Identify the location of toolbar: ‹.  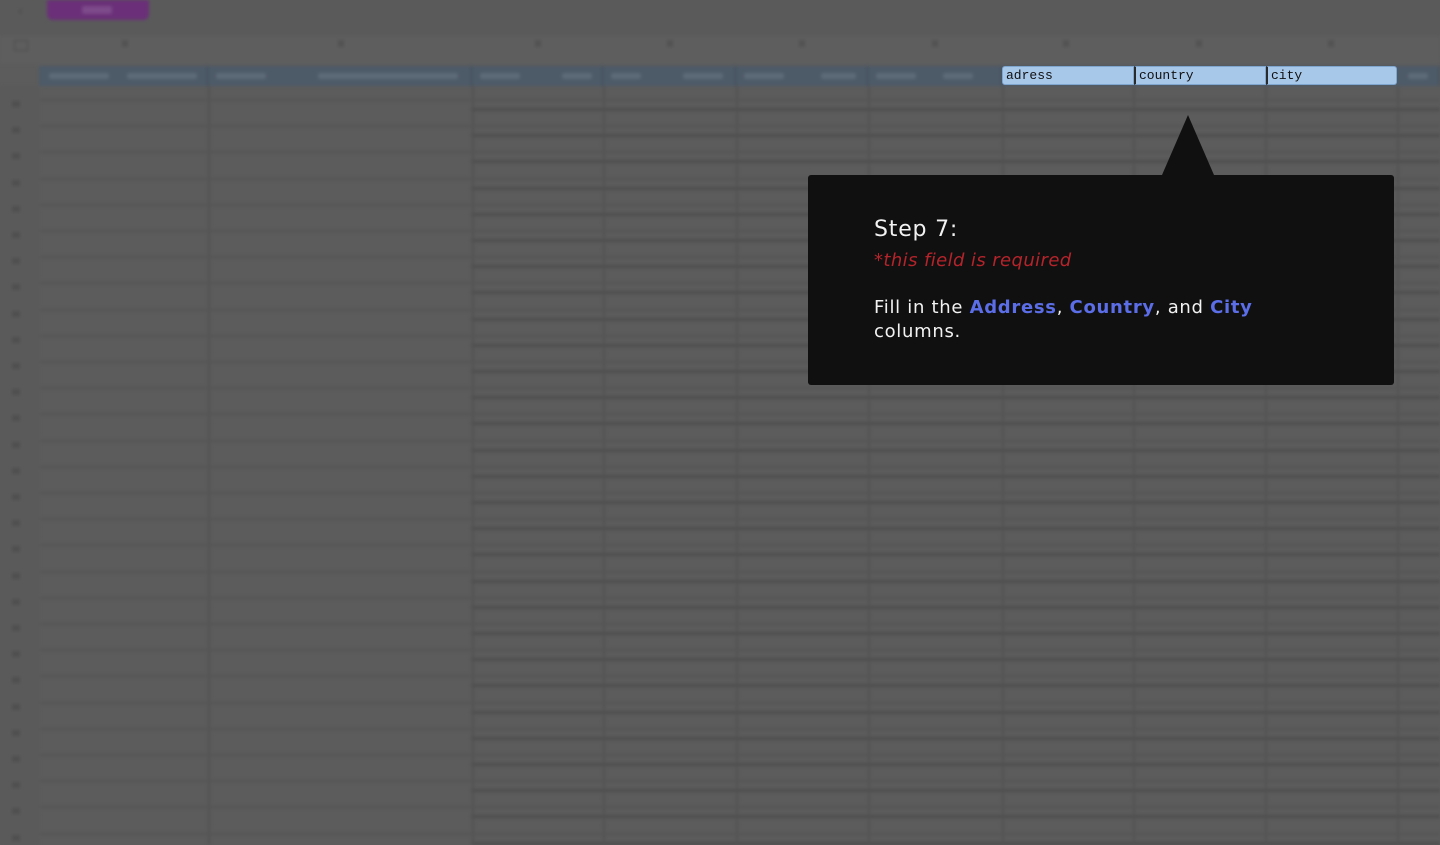
(720, 18).